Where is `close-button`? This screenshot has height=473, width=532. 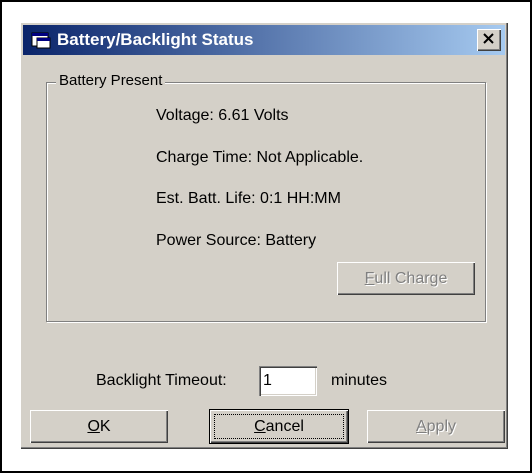 close-button is located at coordinates (489, 40).